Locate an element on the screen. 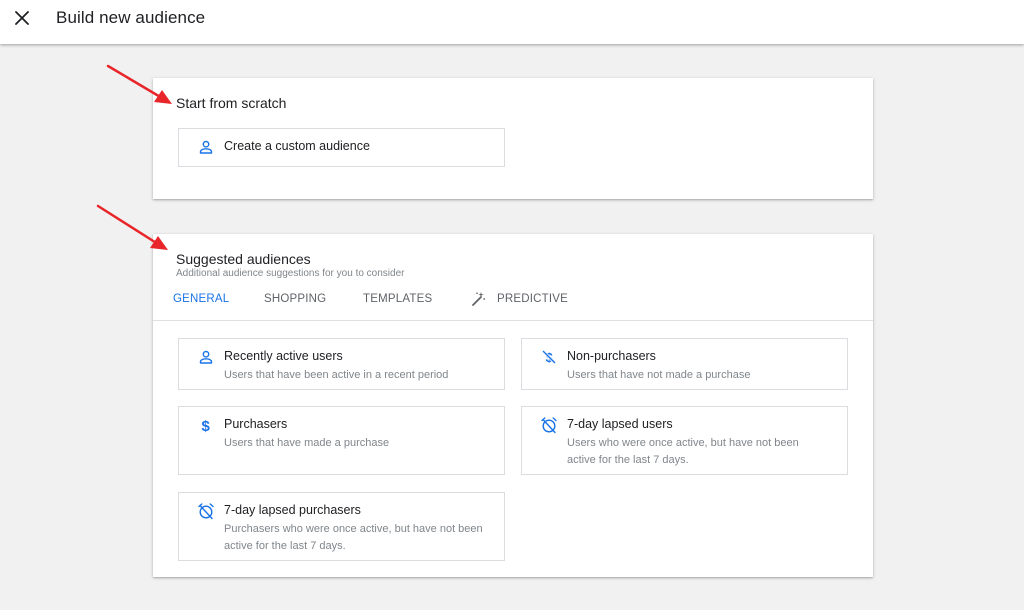 The height and width of the screenshot is (610, 1024). option-title: Non-purchasers is located at coordinates (611, 356).